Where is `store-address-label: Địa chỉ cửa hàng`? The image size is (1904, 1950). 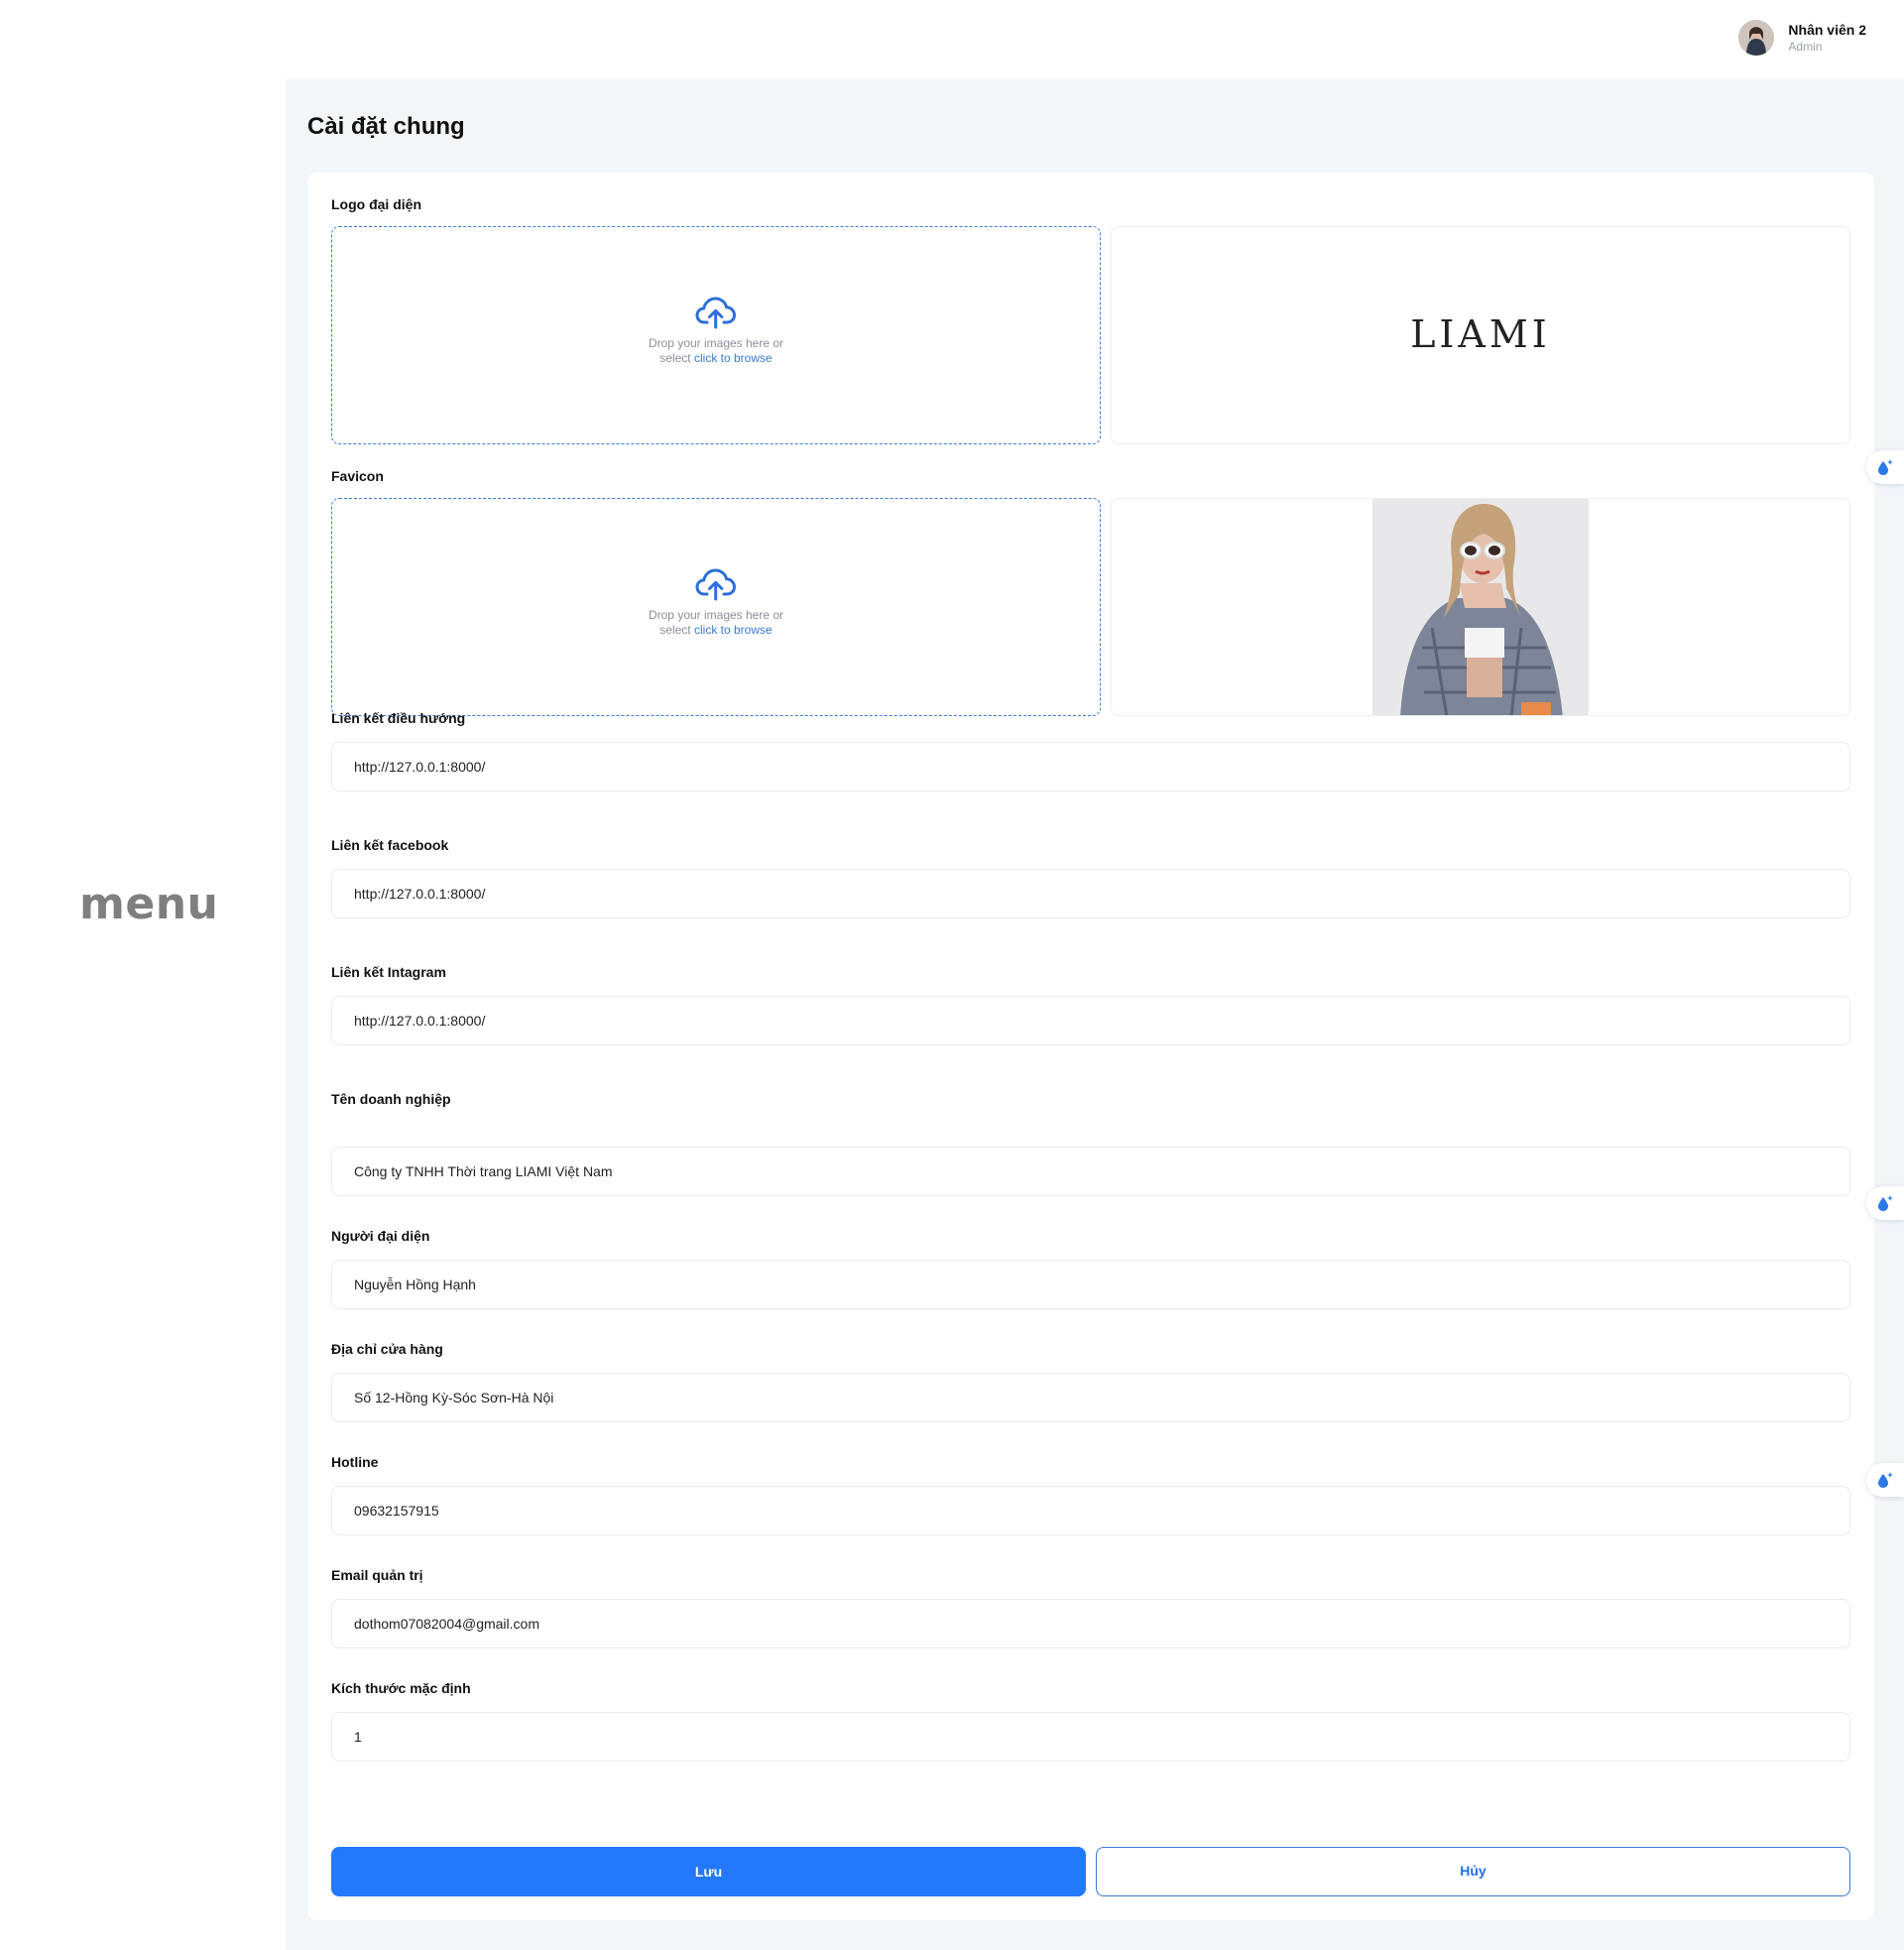
store-address-label: Địa chỉ cửa hàng is located at coordinates (387, 1349).